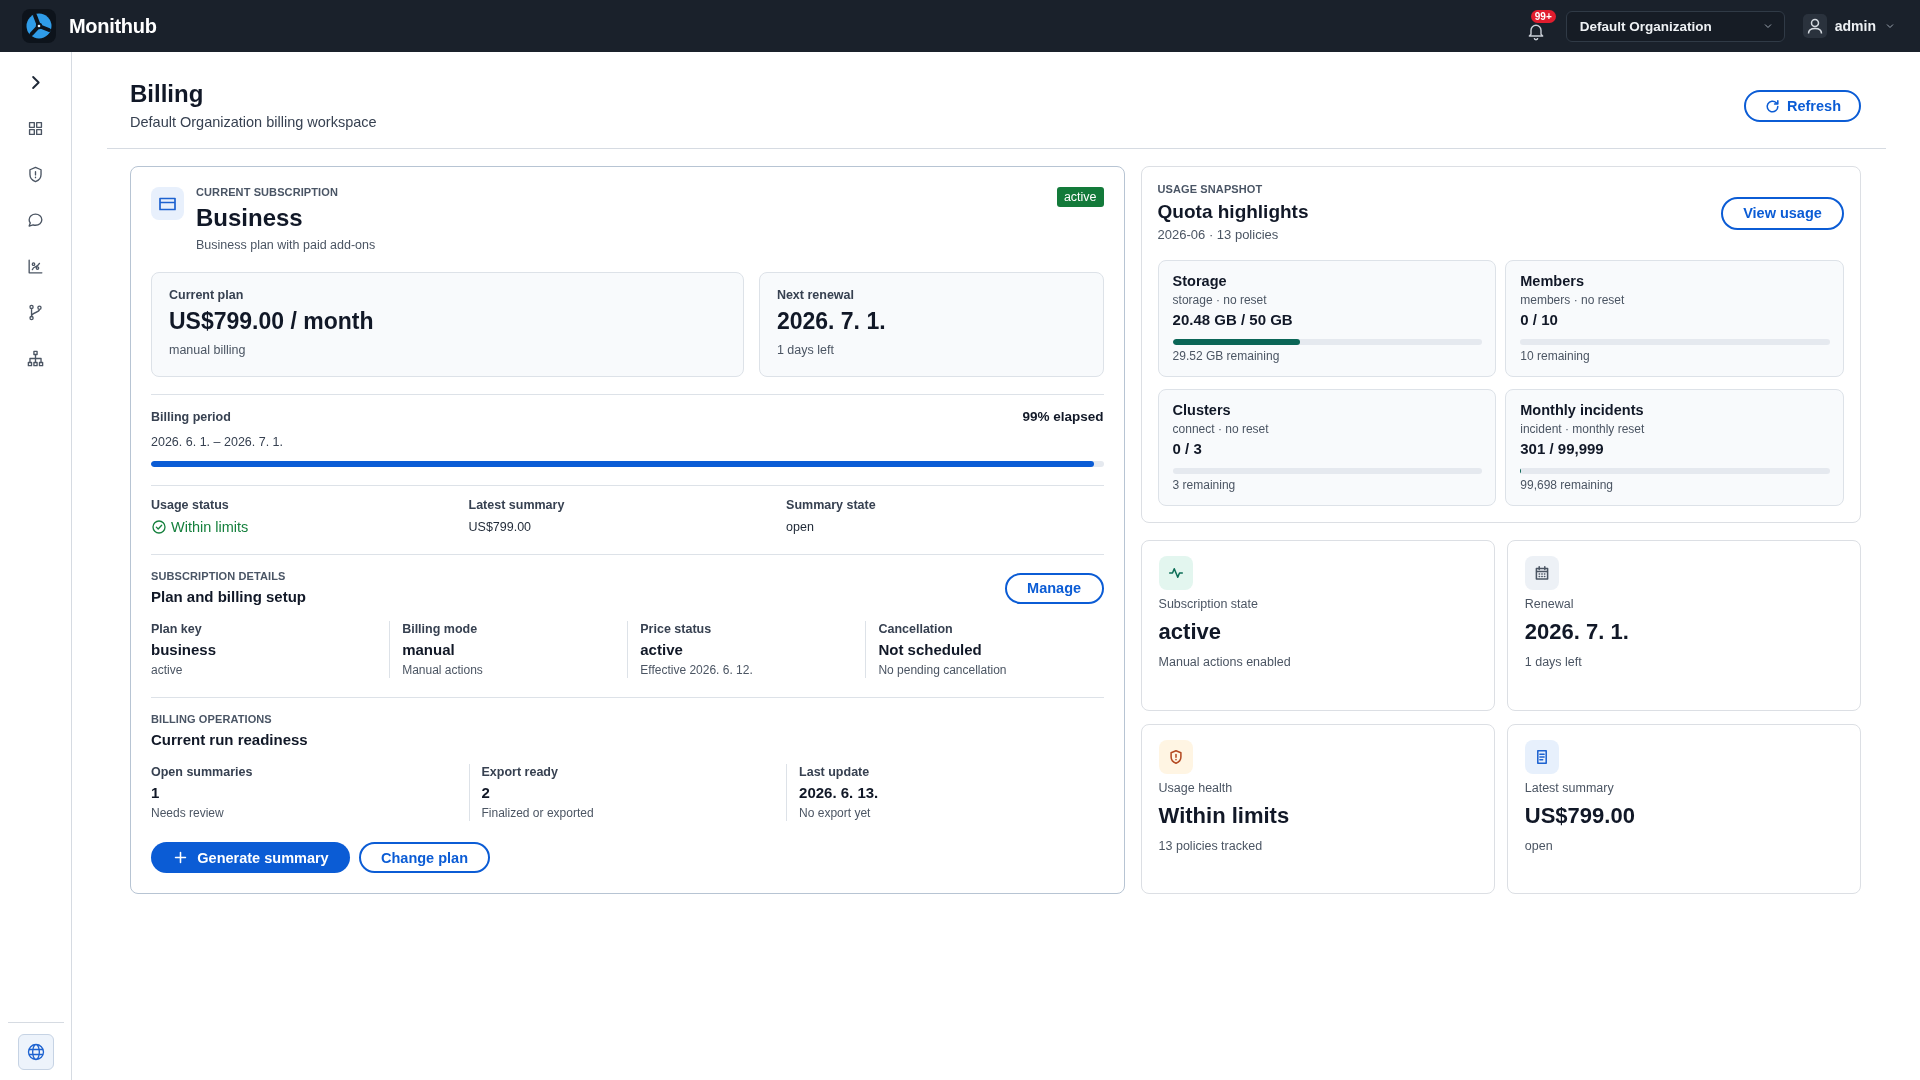  I want to click on field-label: Export ready, so click(520, 772).